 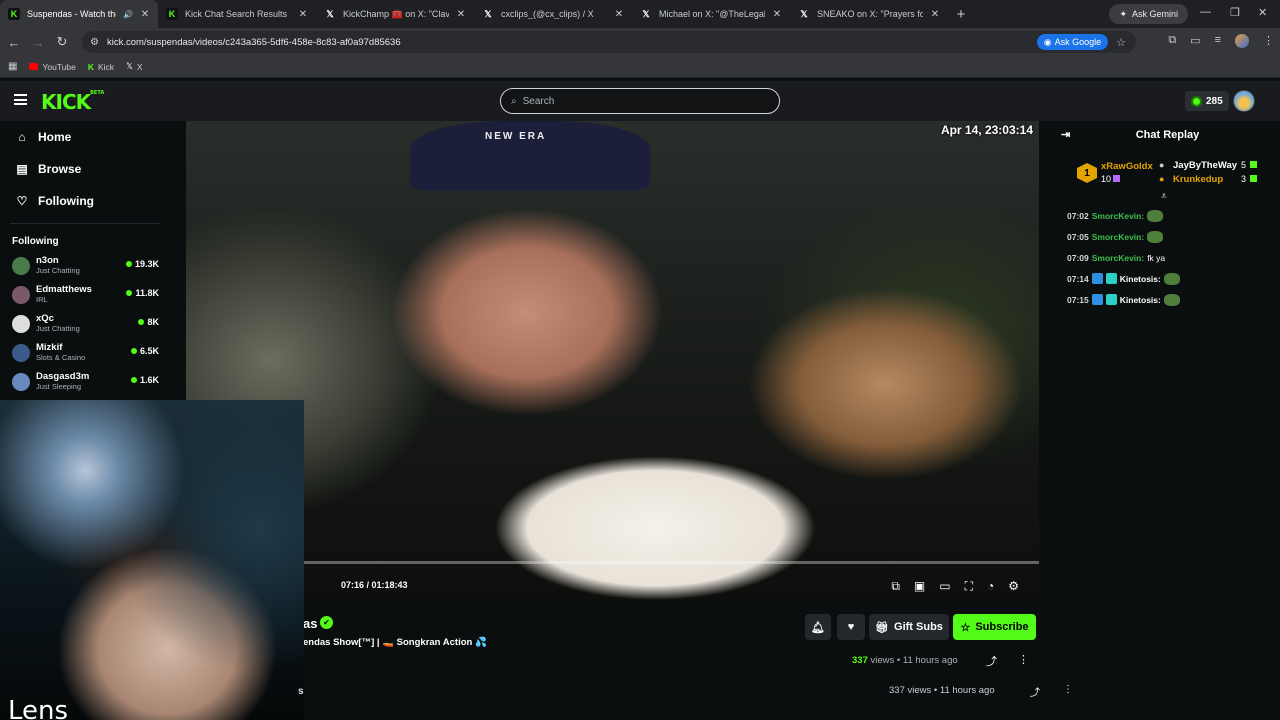 What do you see at coordinates (1235, 12) in the screenshot?
I see `restore-icon: ❐` at bounding box center [1235, 12].